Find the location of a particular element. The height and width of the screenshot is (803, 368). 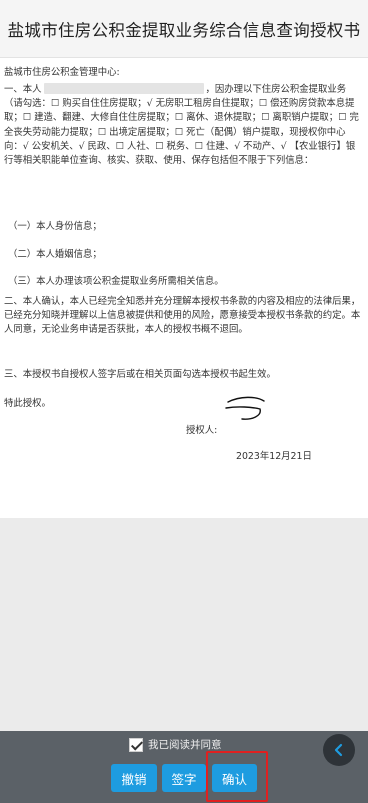

action-bar: 我已阅读并同意 撤销 签字 确认 is located at coordinates (184, 767).